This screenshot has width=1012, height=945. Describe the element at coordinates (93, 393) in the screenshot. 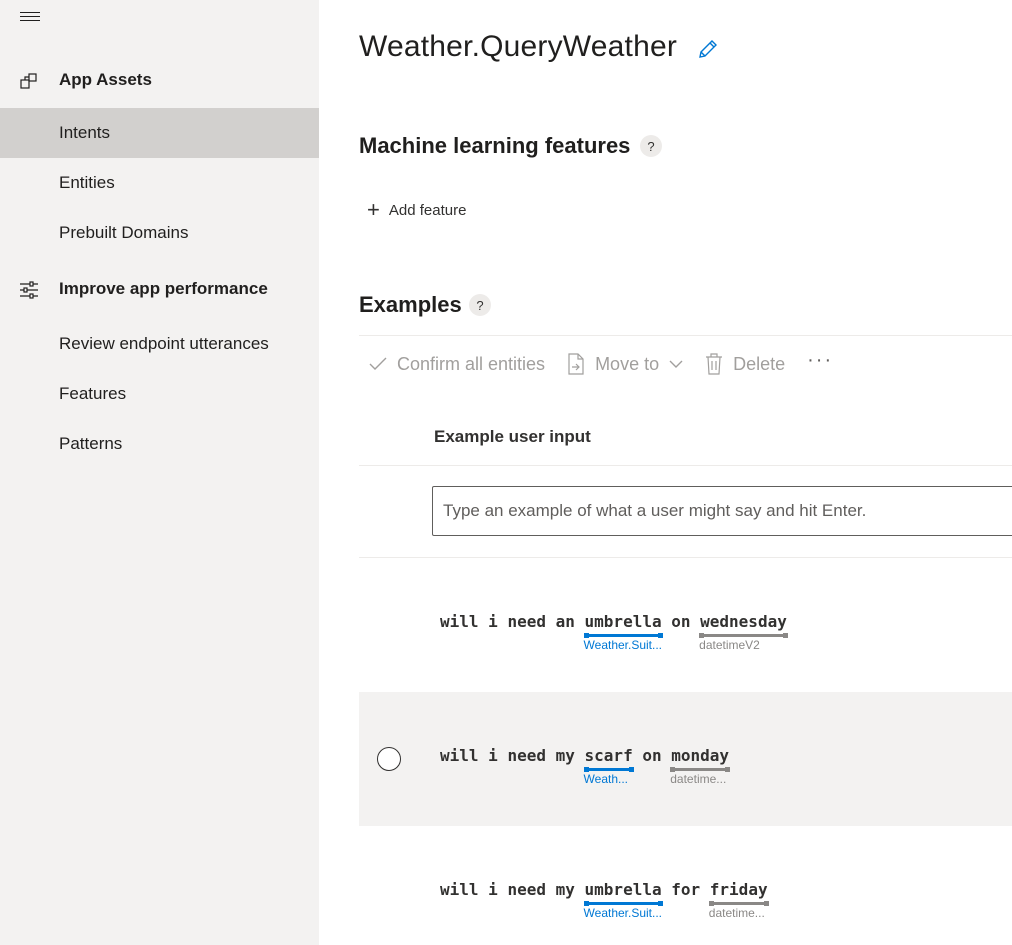

I see `sidebar-item-label: Features` at that location.